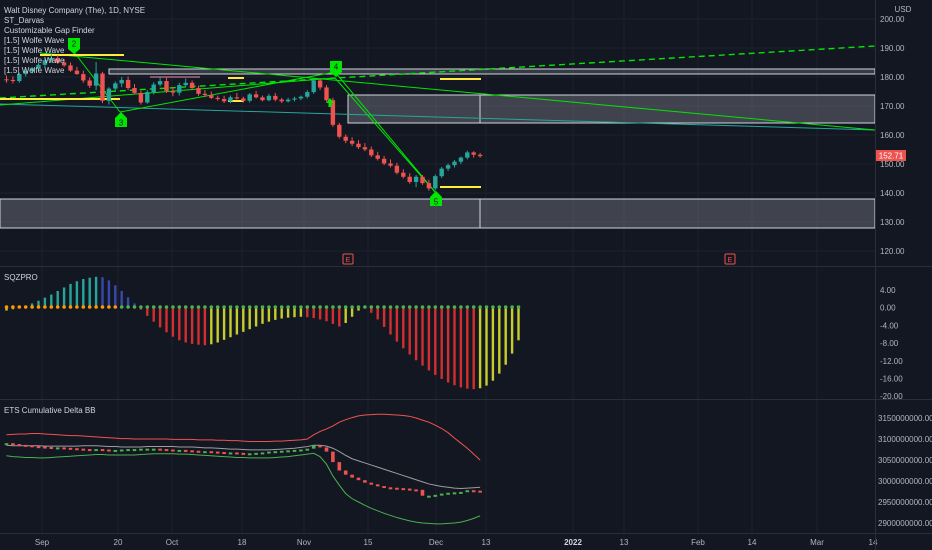 The image size is (932, 550). What do you see at coordinates (892, 77) in the screenshot?
I see `price-tick: 180.00` at bounding box center [892, 77].